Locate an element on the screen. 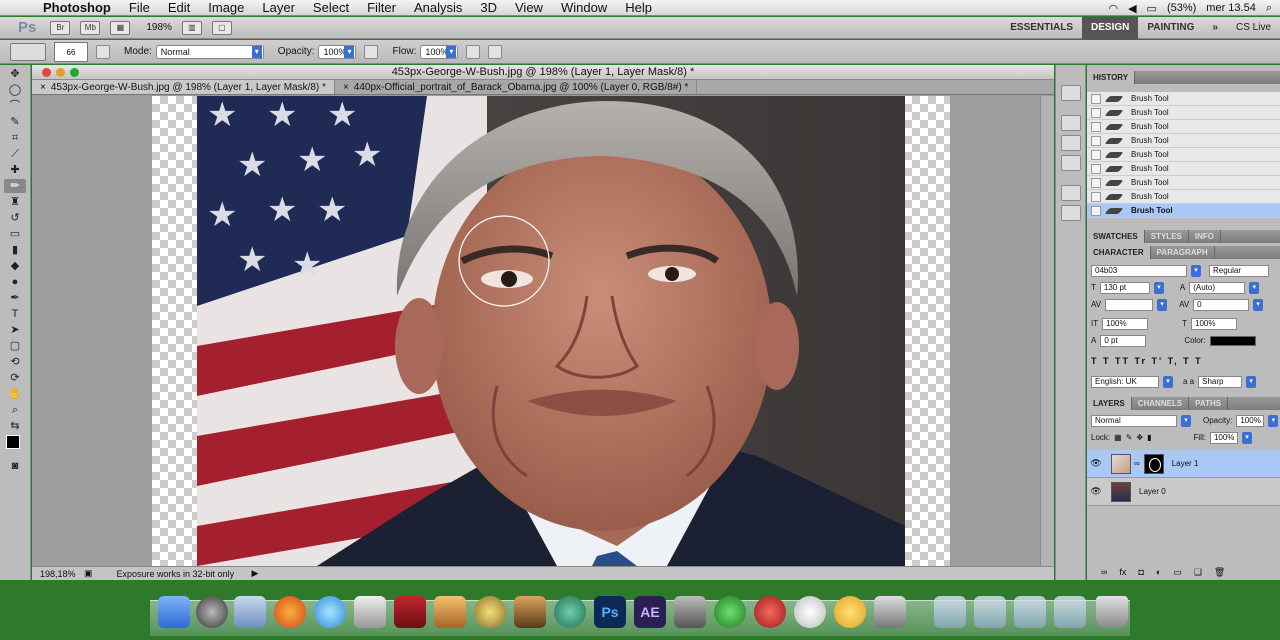 This screenshot has height=640, width=1280. itunes-icon is located at coordinates (330, 612).